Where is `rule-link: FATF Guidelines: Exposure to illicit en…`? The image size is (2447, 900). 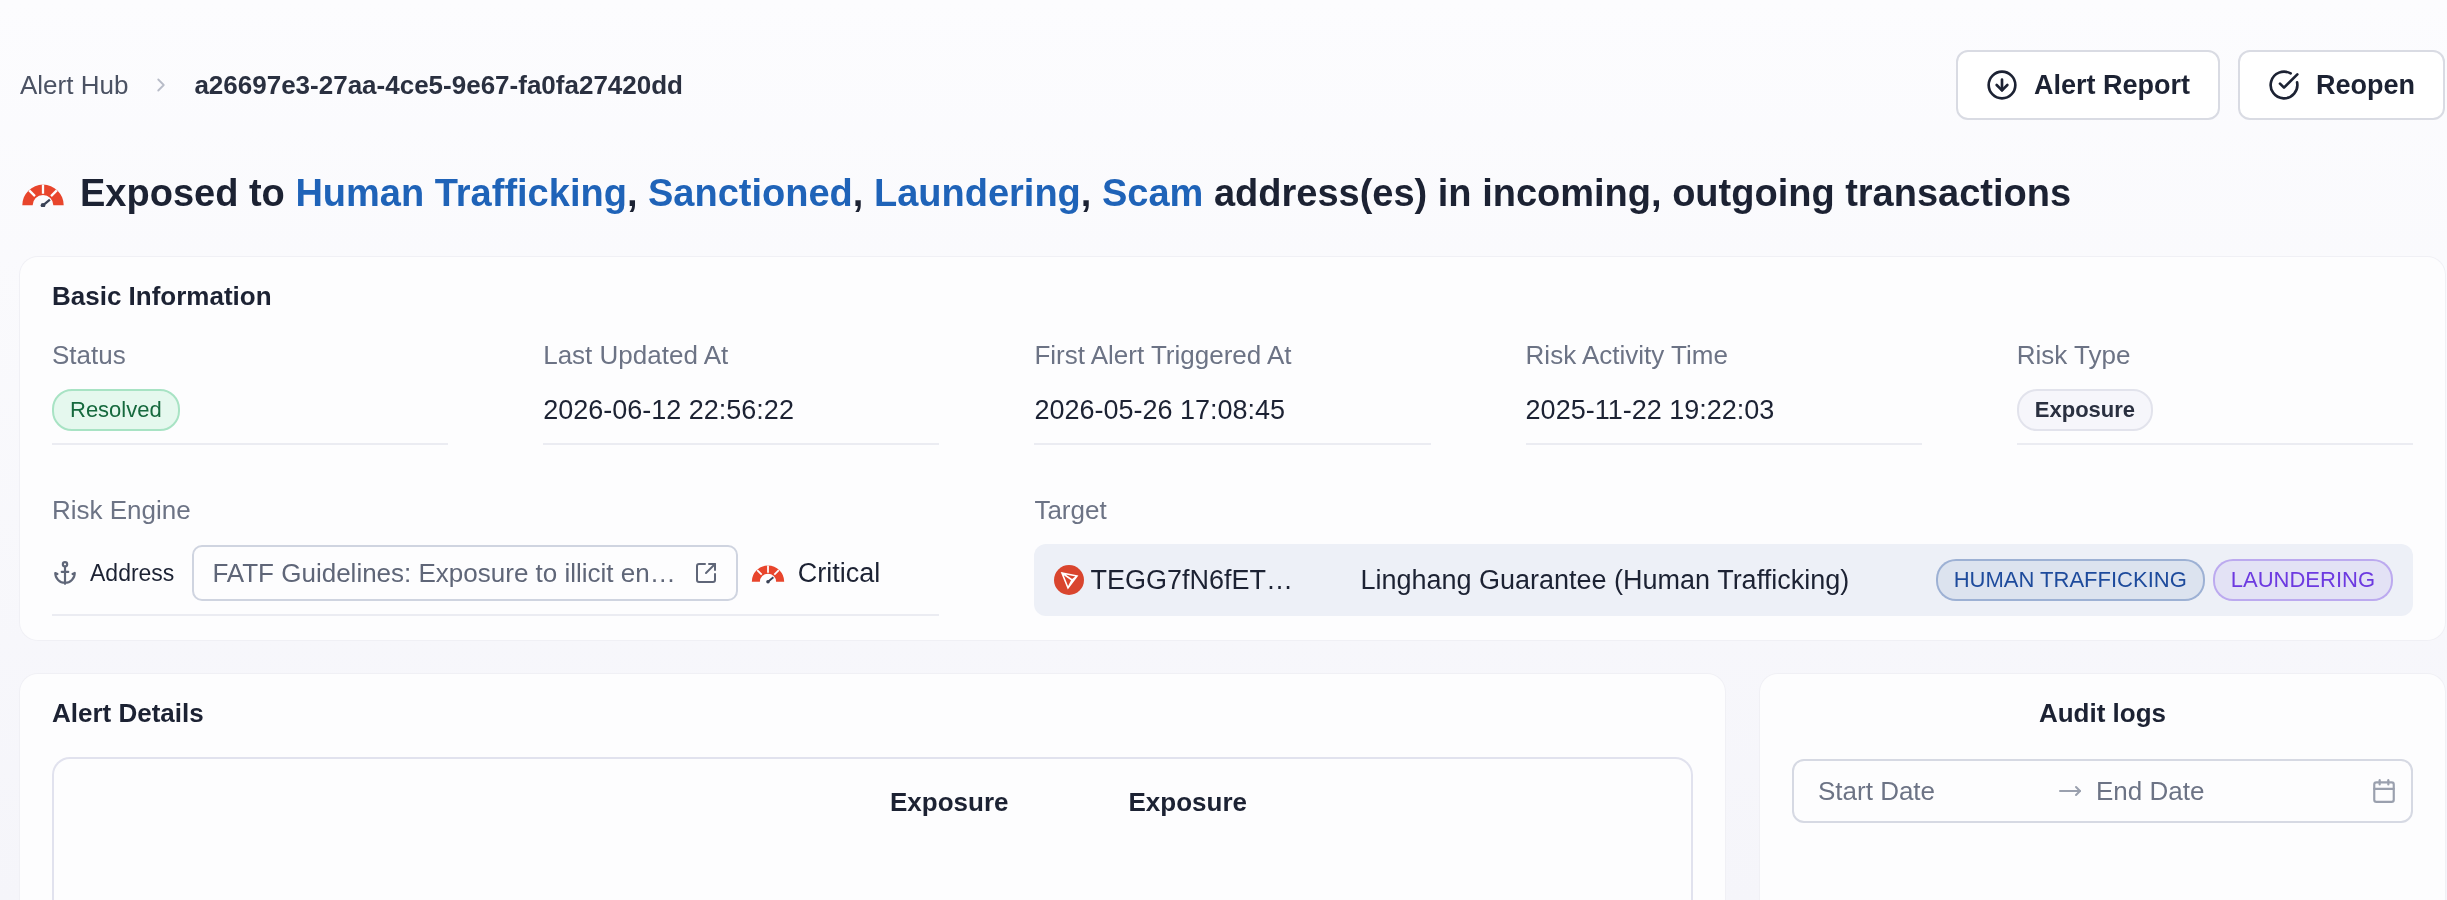
rule-link: FATF Guidelines: Exposure to illicit en… is located at coordinates (465, 573).